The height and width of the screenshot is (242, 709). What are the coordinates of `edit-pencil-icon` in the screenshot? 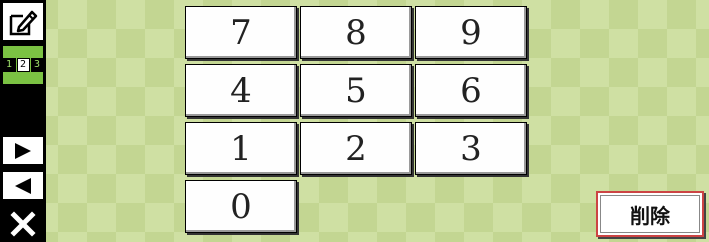 It's located at (23, 22).